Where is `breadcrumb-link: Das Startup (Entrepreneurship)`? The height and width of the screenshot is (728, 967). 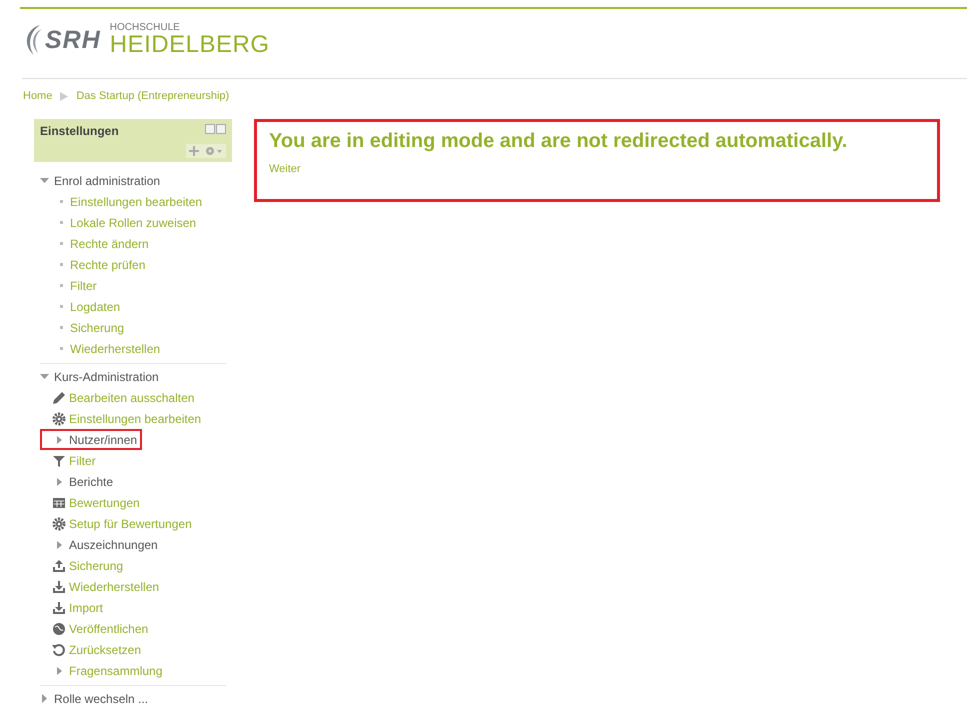 breadcrumb-link: Das Startup (Entrepreneurship) is located at coordinates (153, 96).